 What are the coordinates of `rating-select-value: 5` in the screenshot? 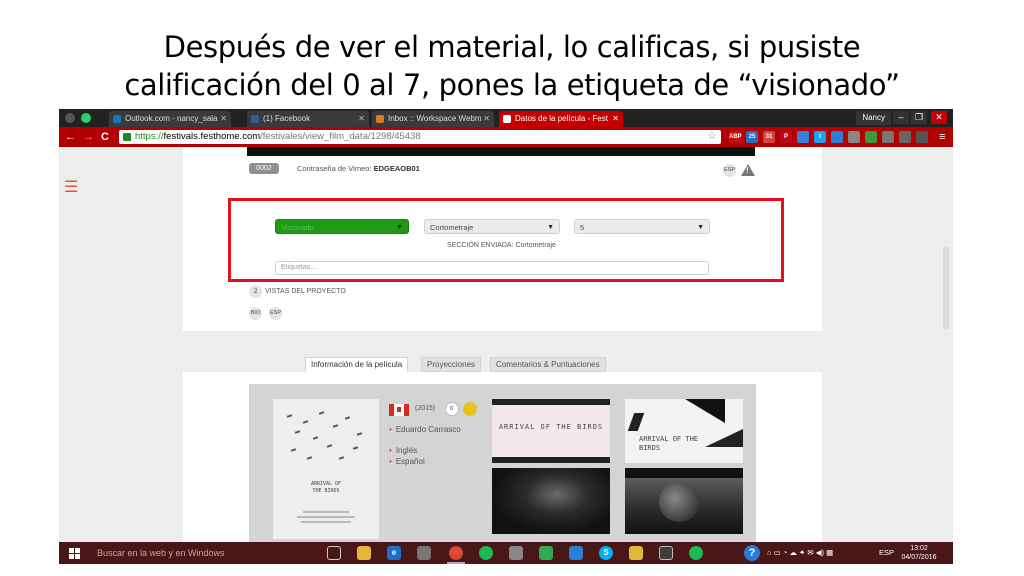 It's located at (582, 227).